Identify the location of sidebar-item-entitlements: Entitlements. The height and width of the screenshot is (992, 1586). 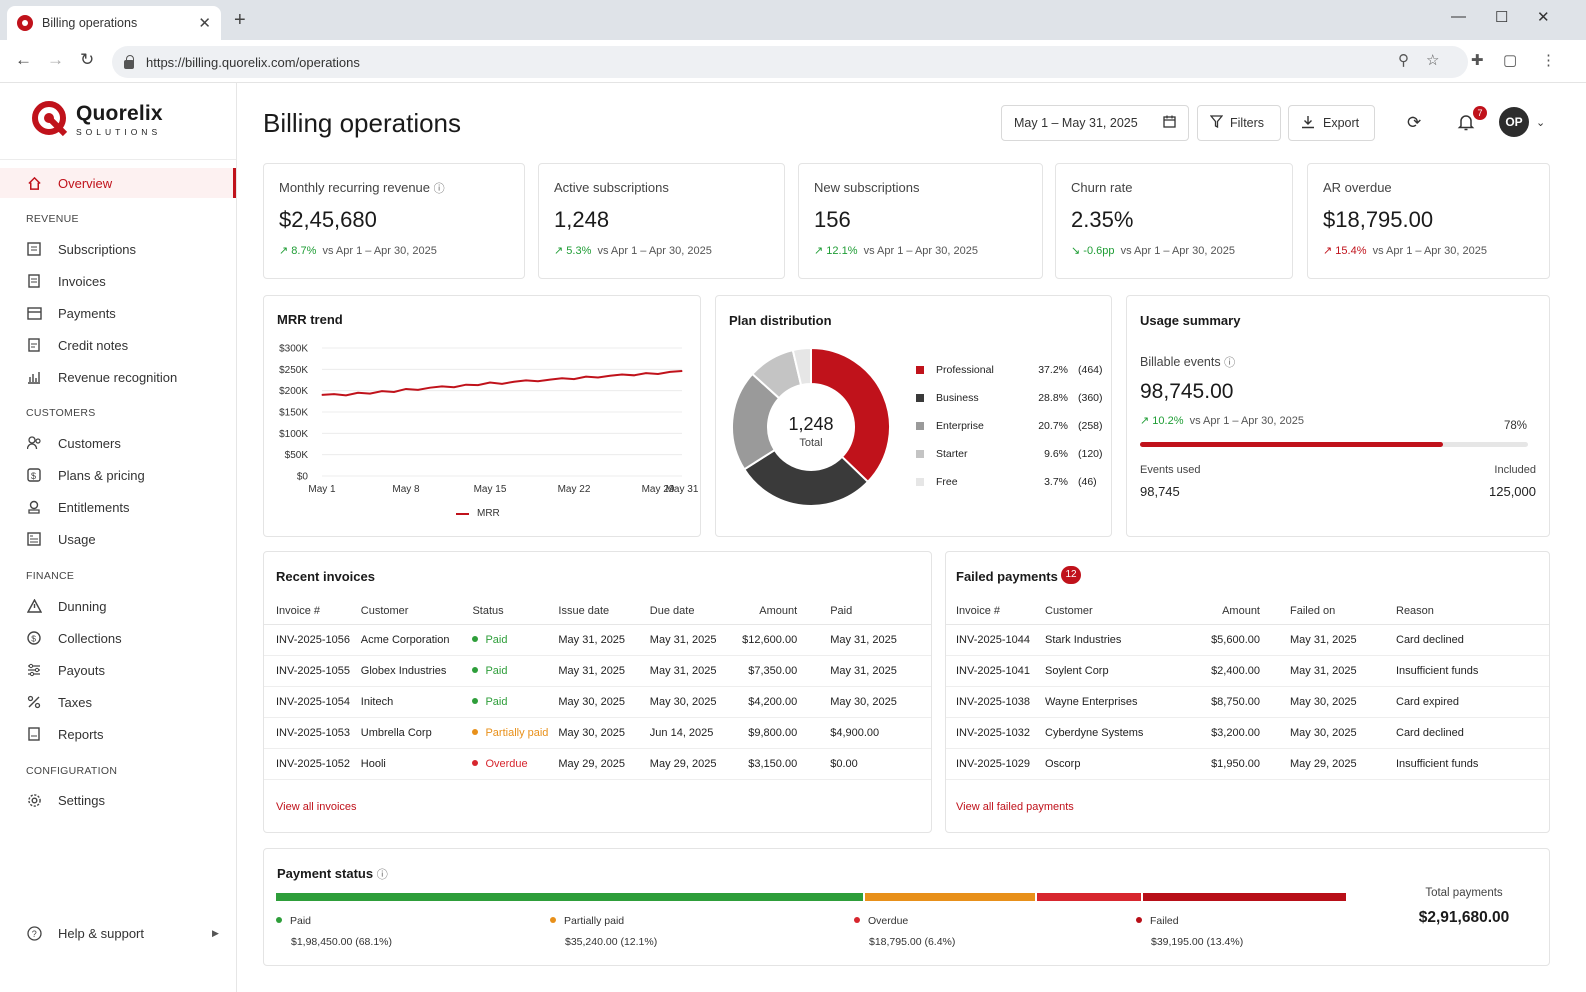
(118, 507).